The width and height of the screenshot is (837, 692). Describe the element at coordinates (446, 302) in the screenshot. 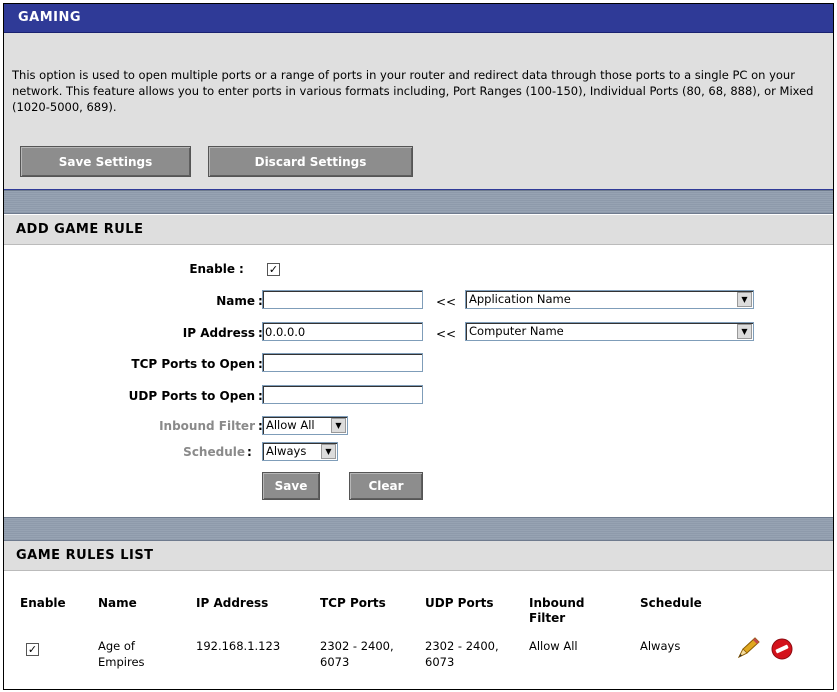

I see `name-copy-arrow: <<` at that location.